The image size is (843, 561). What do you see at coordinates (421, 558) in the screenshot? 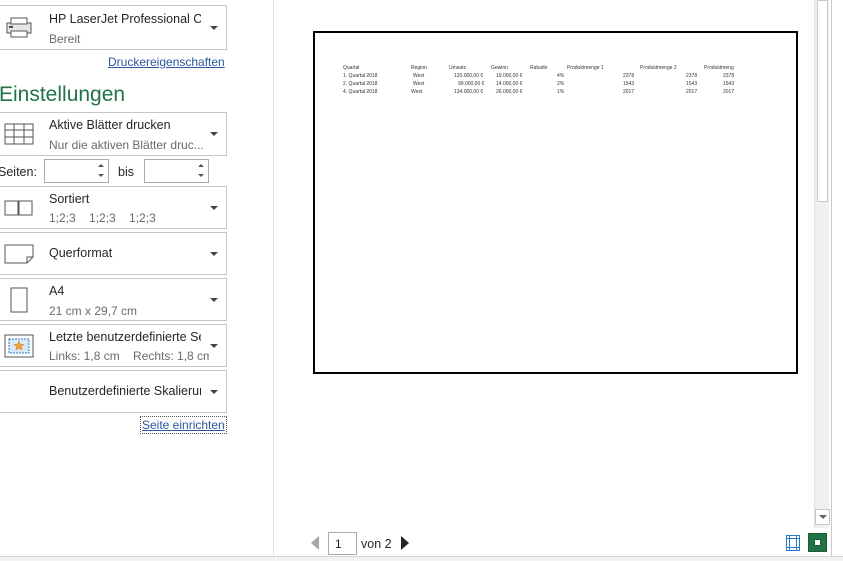
I see `bottom-strip` at bounding box center [421, 558].